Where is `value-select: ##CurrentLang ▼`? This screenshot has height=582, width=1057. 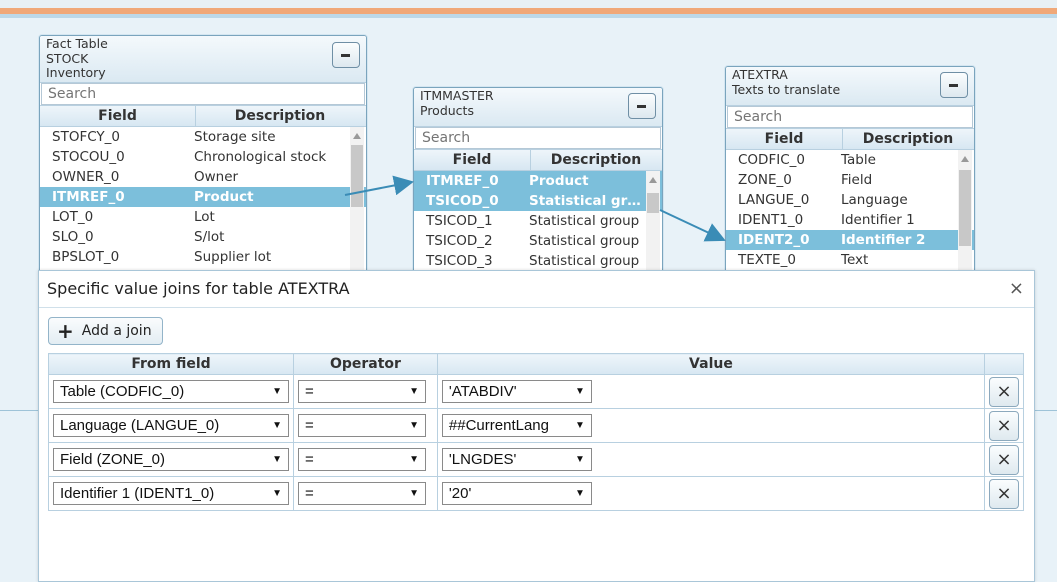 value-select: ##CurrentLang ▼ is located at coordinates (516, 425).